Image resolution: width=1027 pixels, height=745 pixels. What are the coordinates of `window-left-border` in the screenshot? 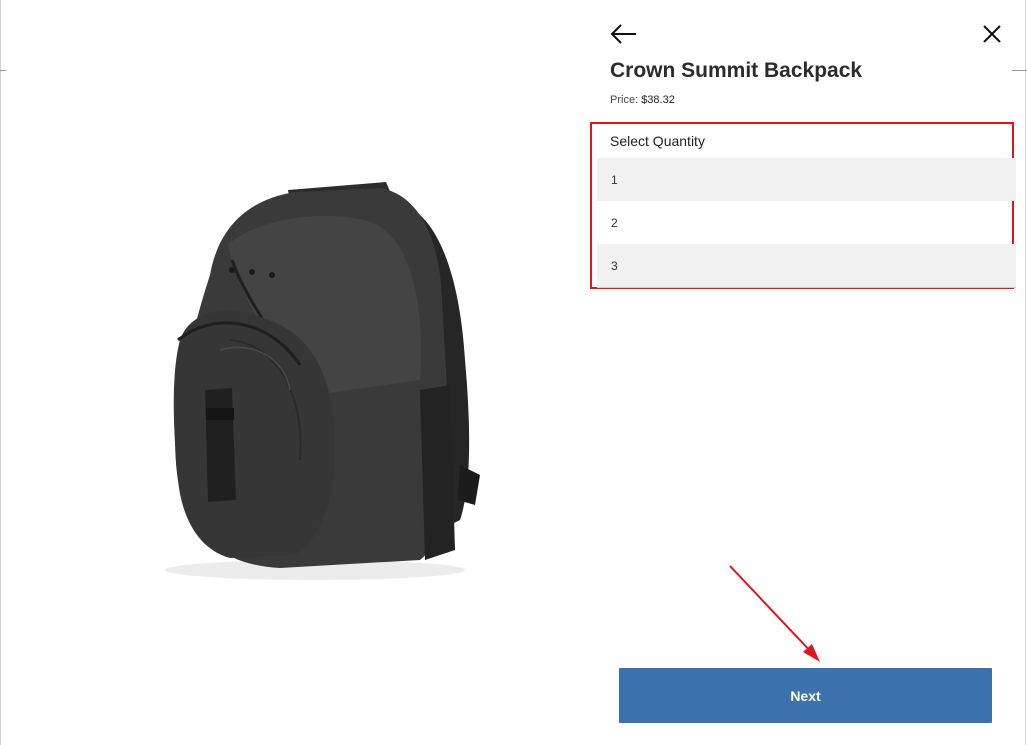 It's located at (0, 372).